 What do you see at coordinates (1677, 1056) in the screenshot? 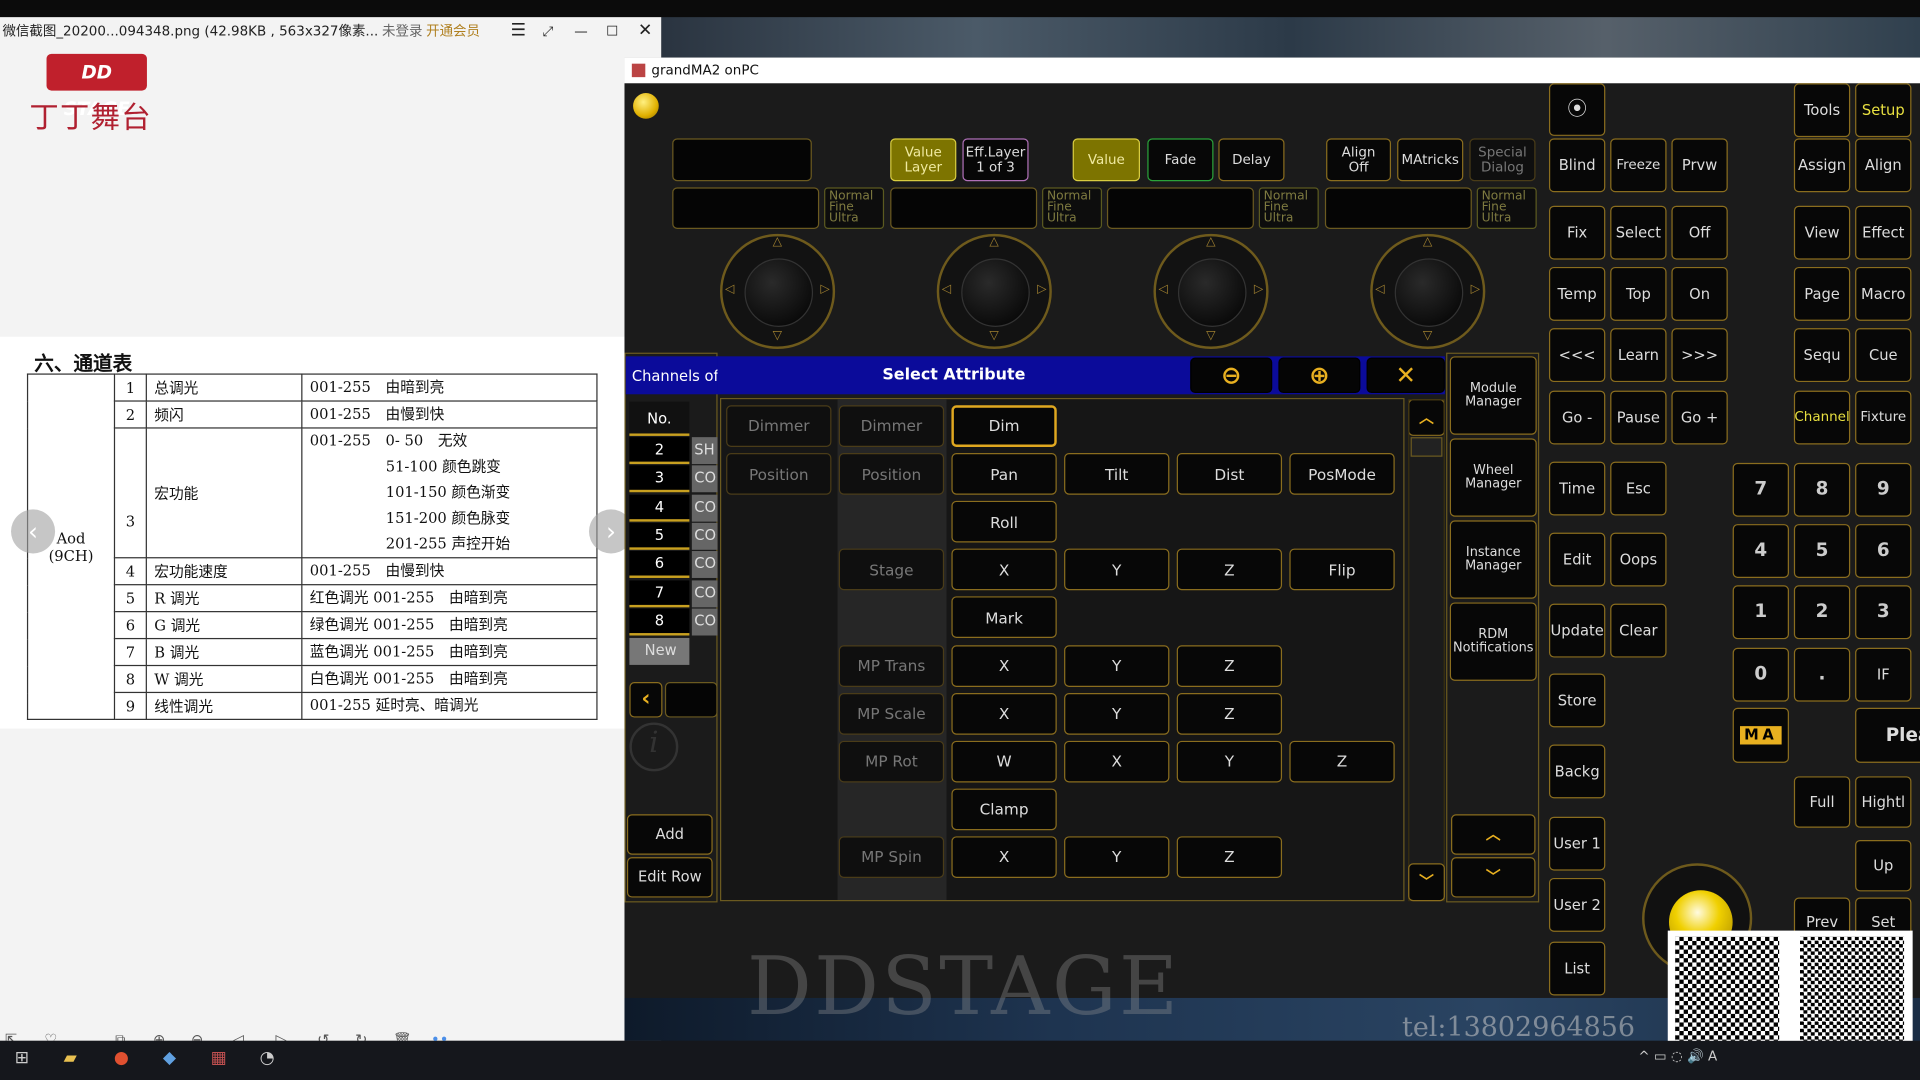
I see `tray-icons: ^ ▭ ◌ 🔊 A` at bounding box center [1677, 1056].